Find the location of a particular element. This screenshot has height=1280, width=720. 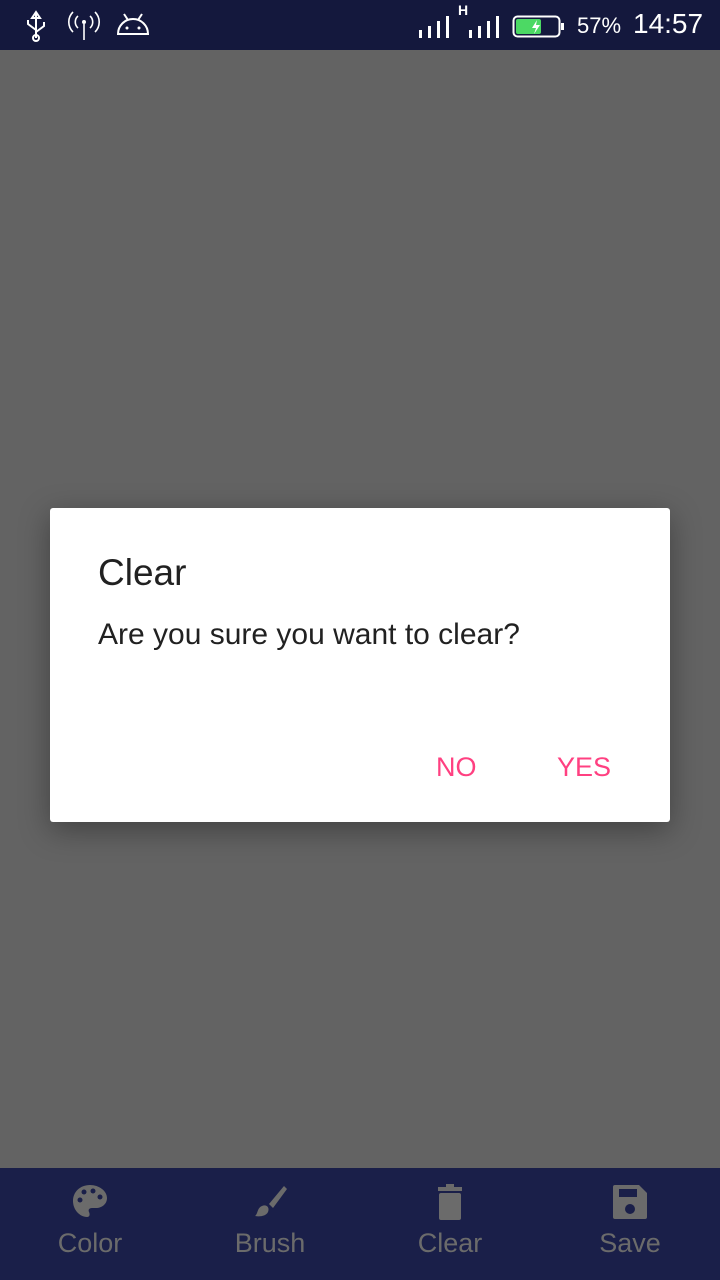

usb-icon is located at coordinates (36, 26).